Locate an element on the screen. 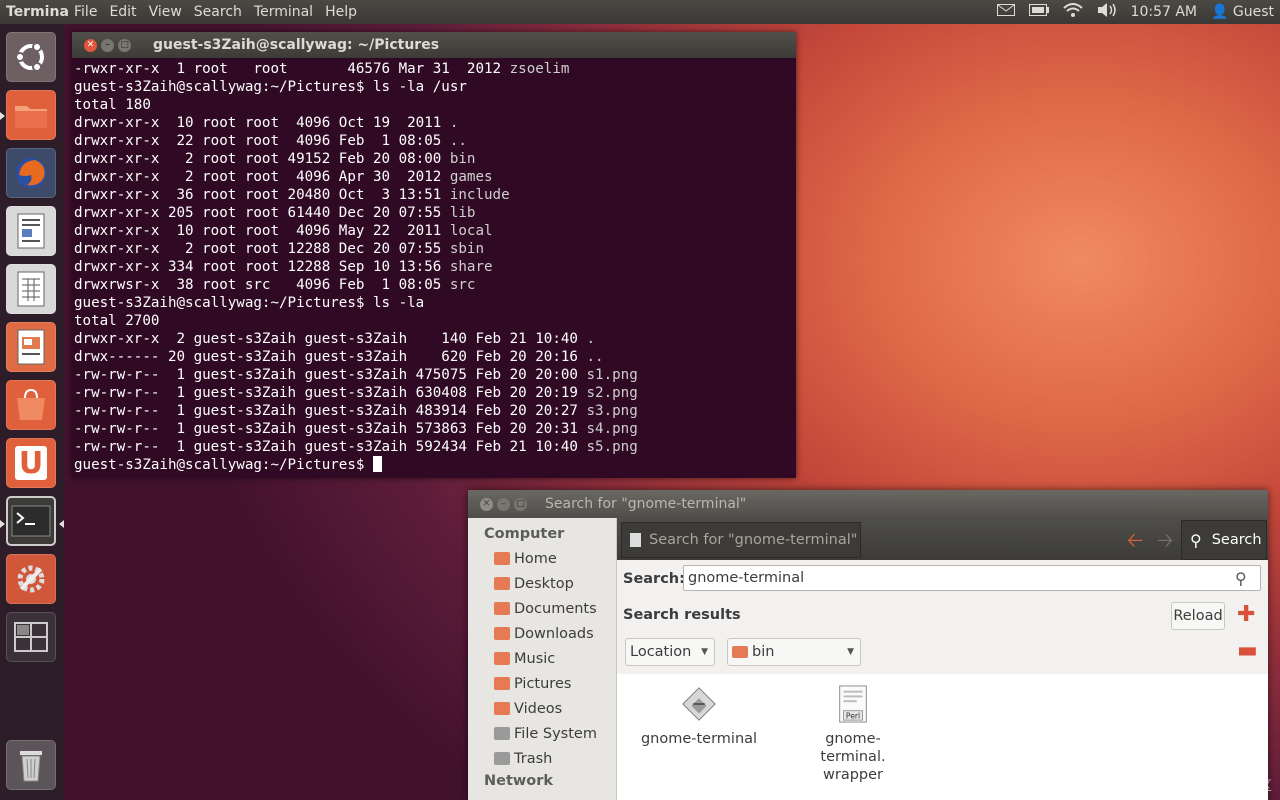 Image resolution: width=1280 pixels, height=800 pixels. wifi-icon is located at coordinates (1072, 12).